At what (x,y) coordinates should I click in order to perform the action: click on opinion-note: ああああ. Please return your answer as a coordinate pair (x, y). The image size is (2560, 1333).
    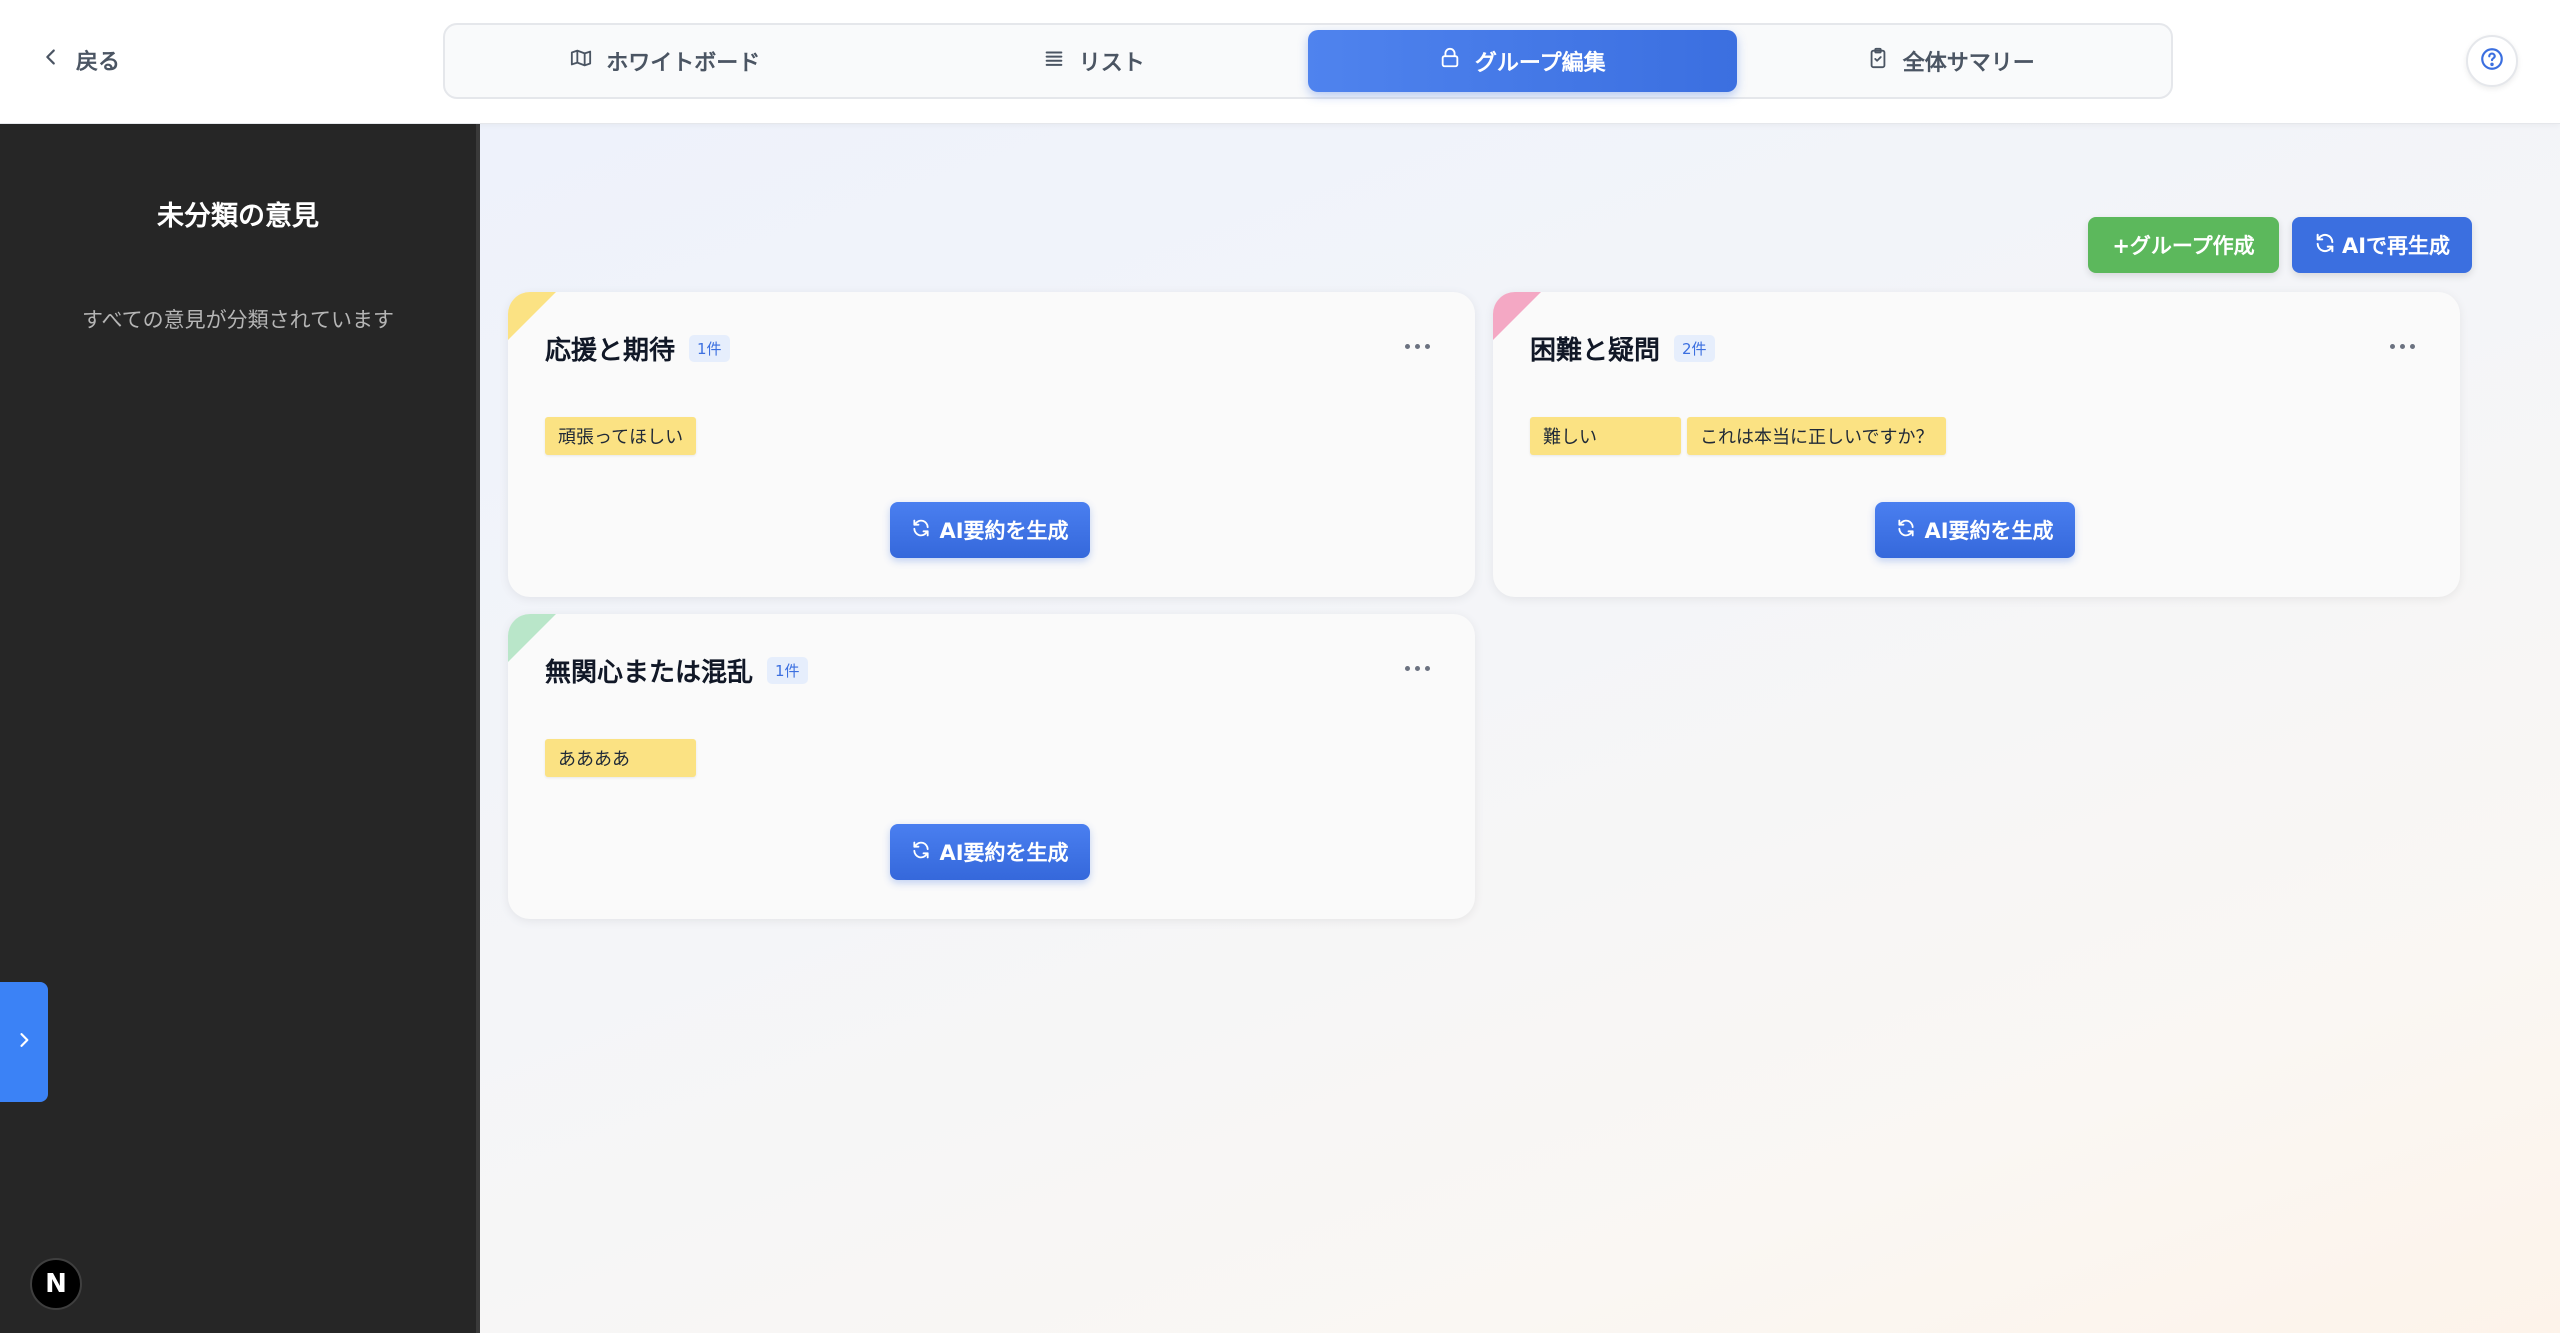
    Looking at the image, I should click on (620, 758).